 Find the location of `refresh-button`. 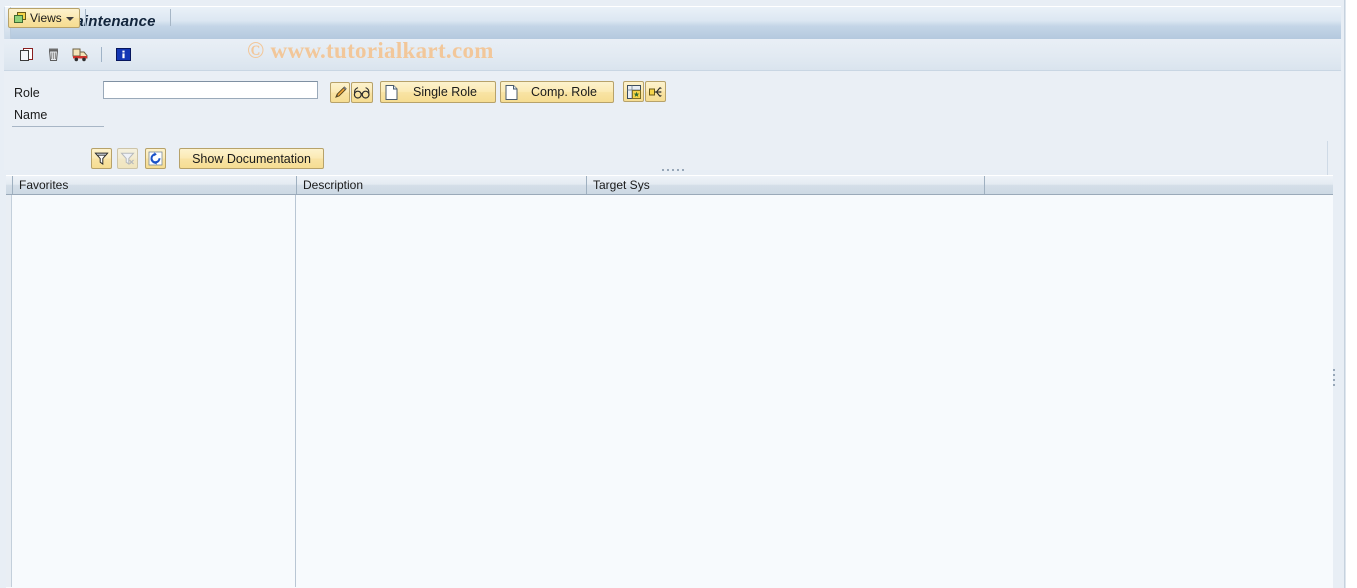

refresh-button is located at coordinates (155, 158).